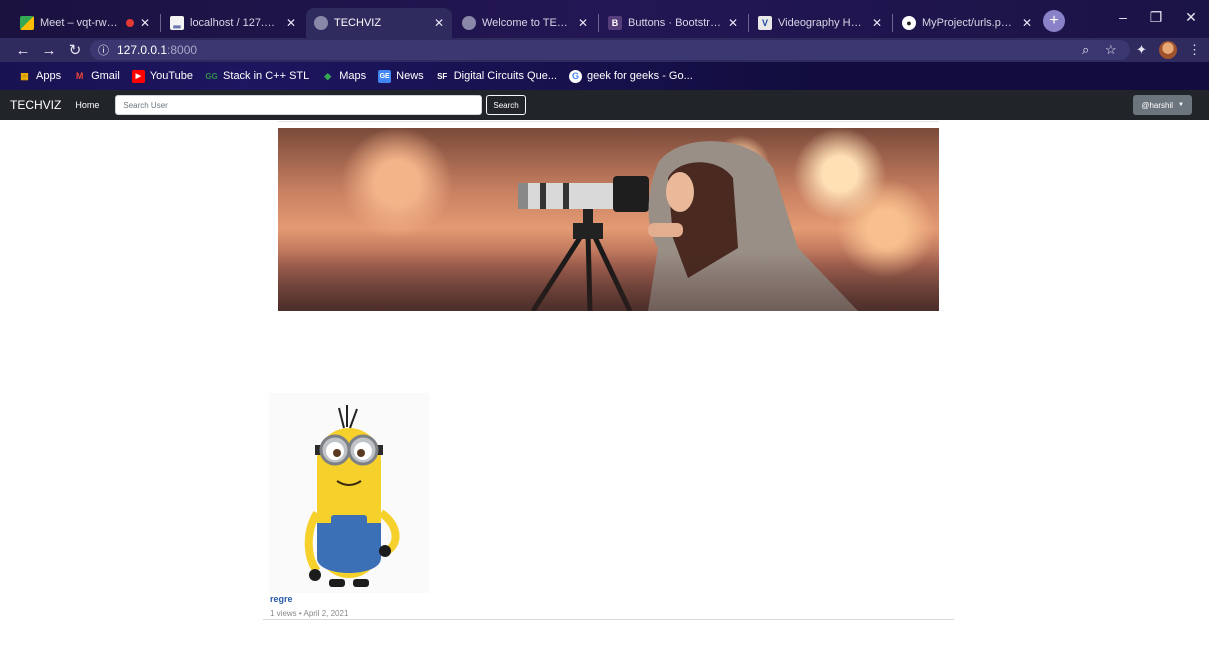 This screenshot has height=647, width=1209. I want to click on tab-phpmyadmin: ▂ localhost / 127.0.0.1 / d ✕, so click(233, 23).